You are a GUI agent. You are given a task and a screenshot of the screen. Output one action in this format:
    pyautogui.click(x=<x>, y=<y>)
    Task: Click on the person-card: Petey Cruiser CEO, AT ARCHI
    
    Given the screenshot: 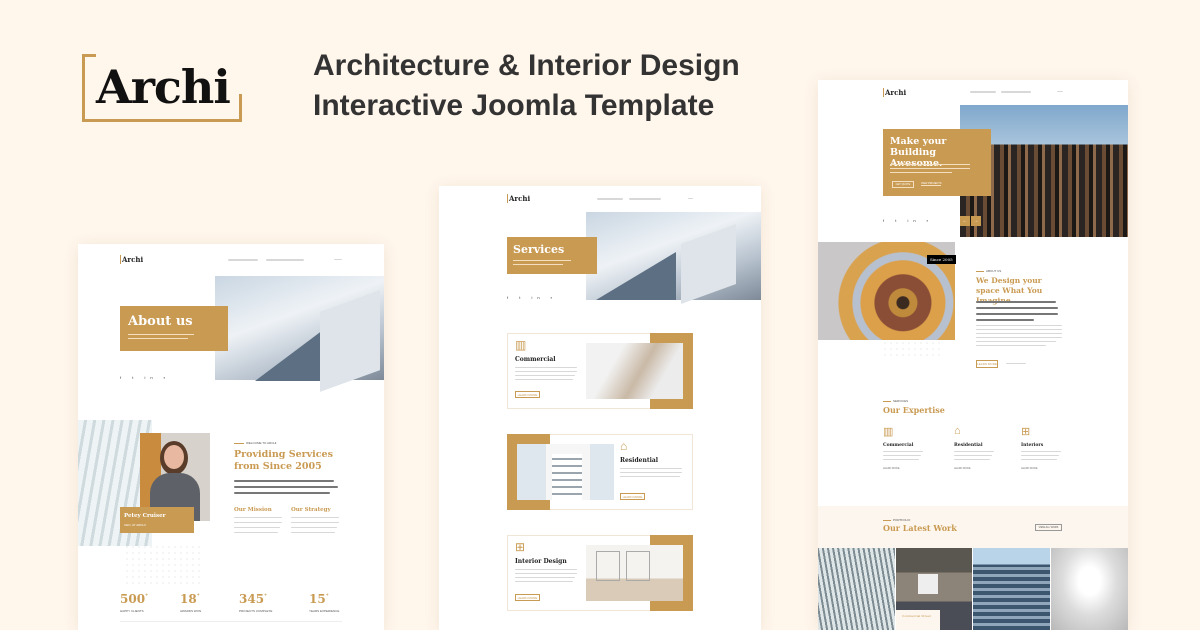 What is the action you would take?
    pyautogui.click(x=157, y=520)
    